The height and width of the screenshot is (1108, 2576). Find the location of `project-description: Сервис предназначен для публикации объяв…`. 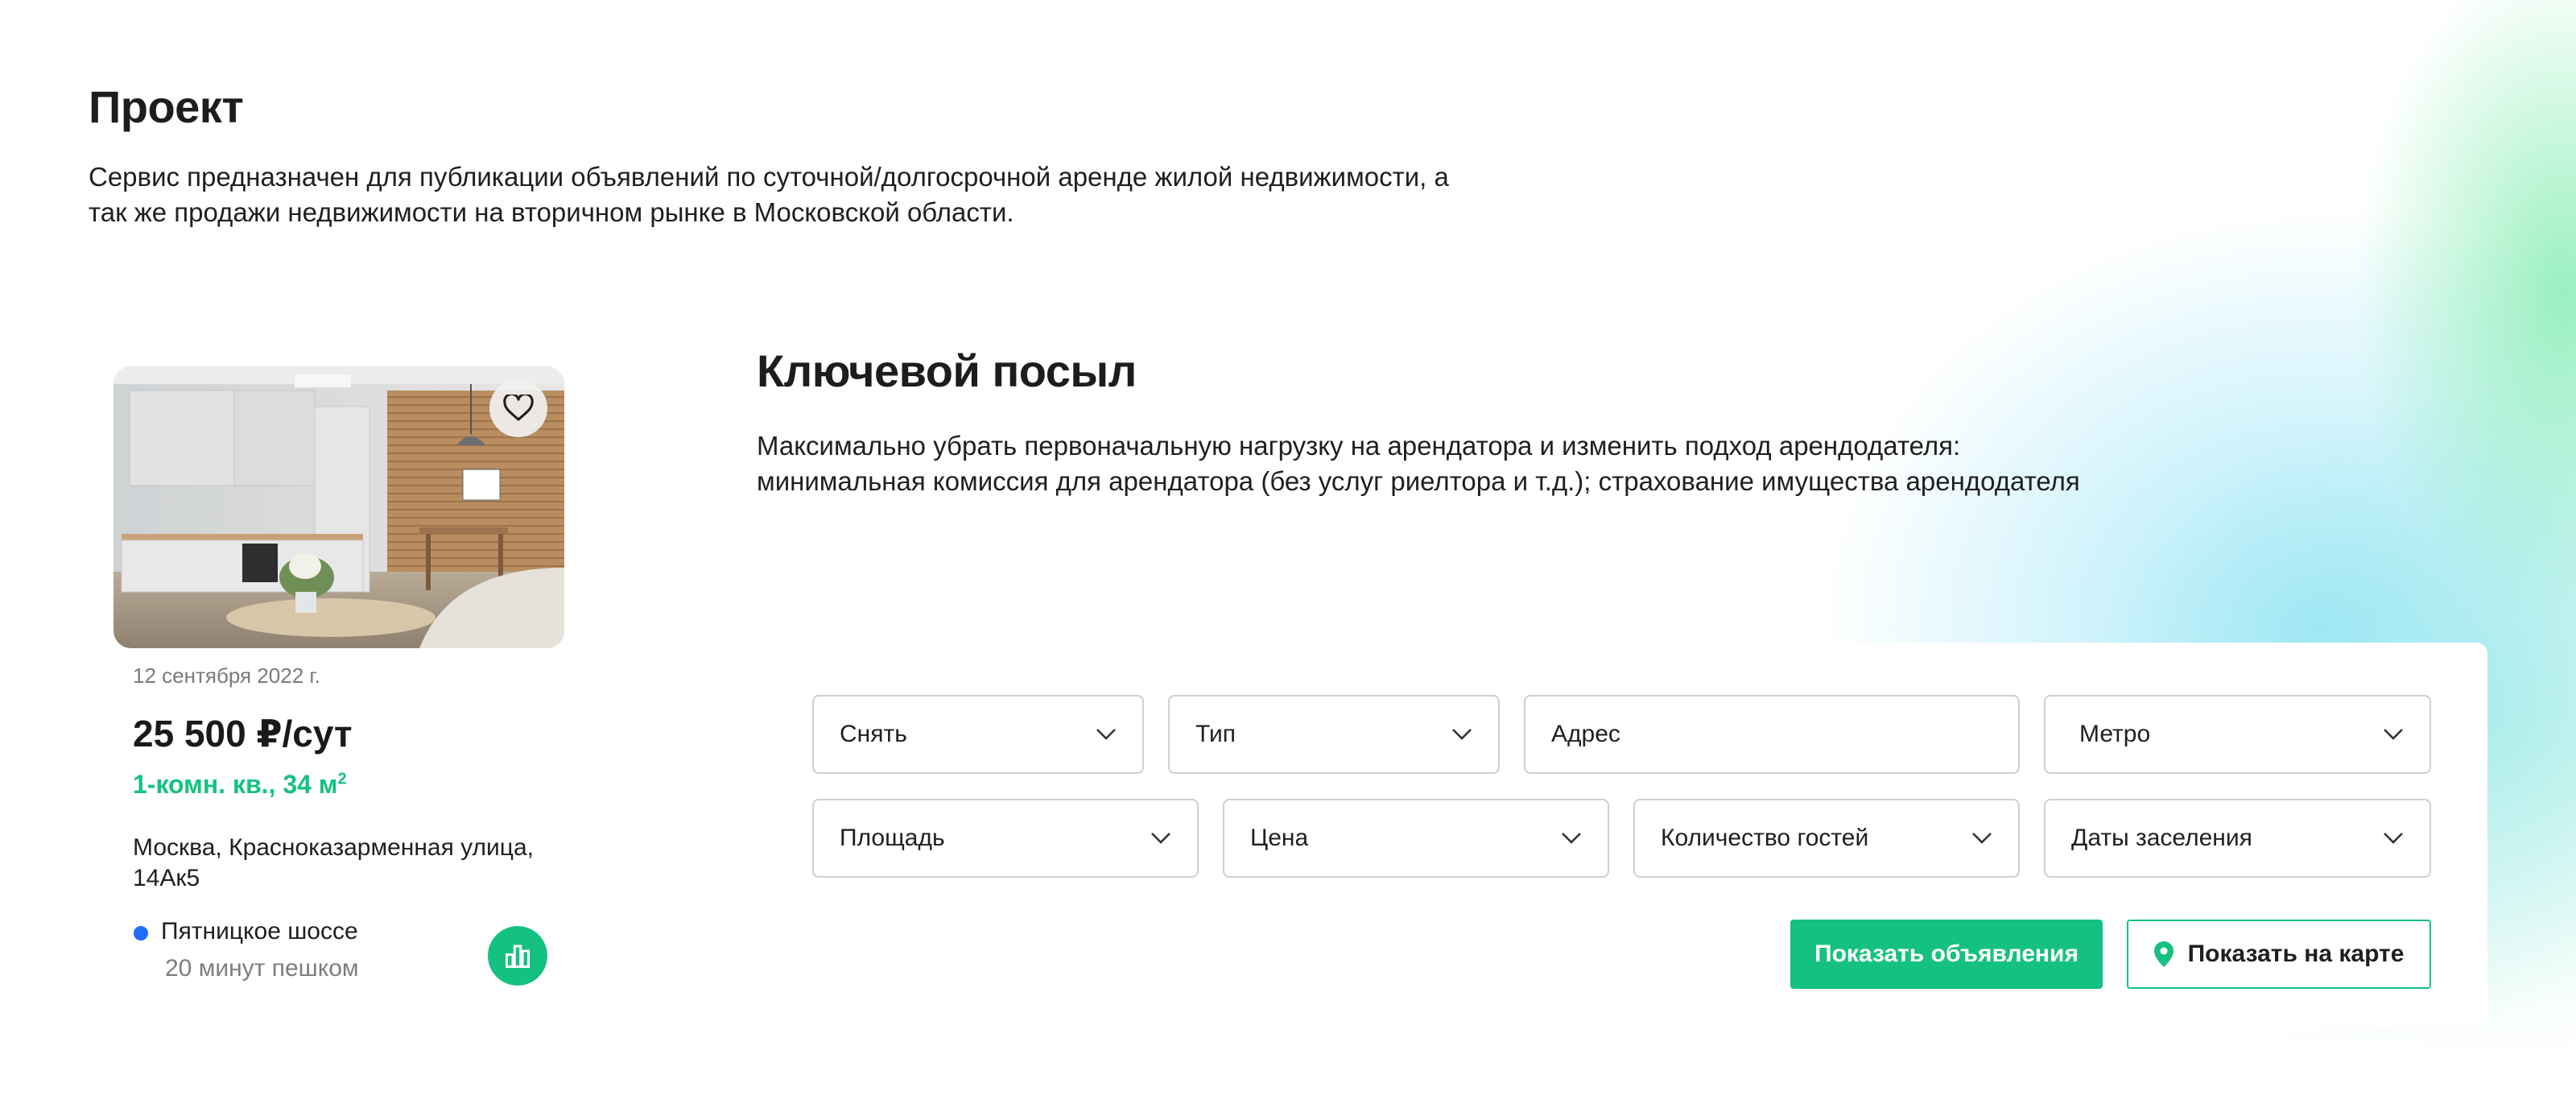

project-description: Сервис предназначен для публикации объяв… is located at coordinates (769, 195).